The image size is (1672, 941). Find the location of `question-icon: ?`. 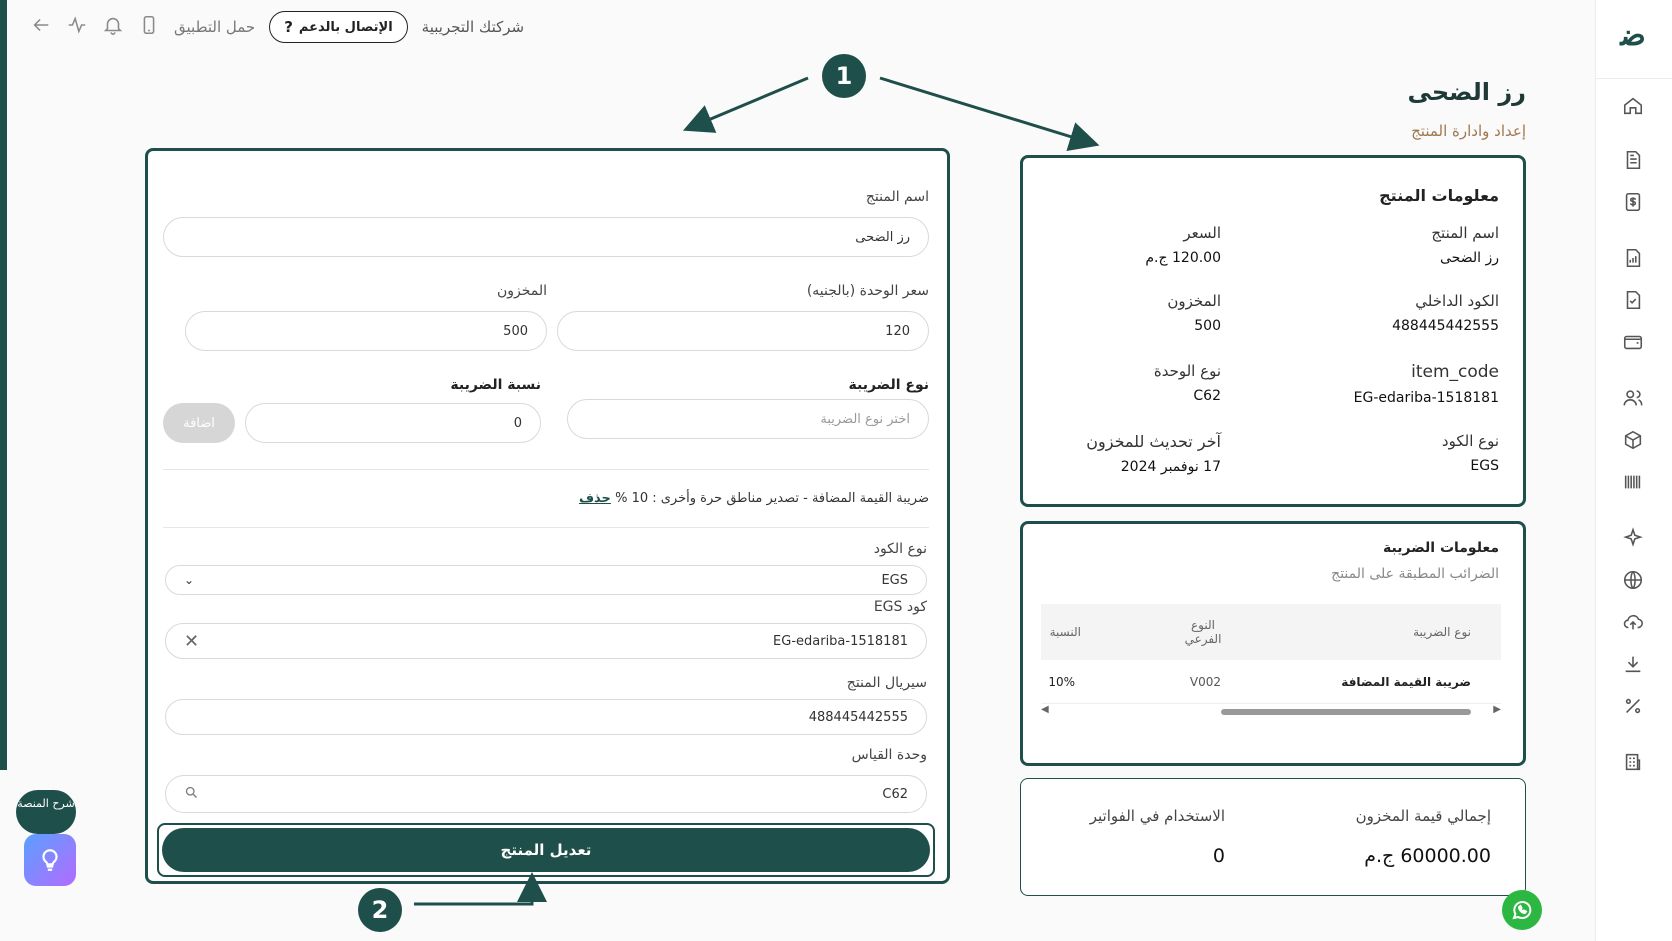

question-icon: ? is located at coordinates (288, 27).